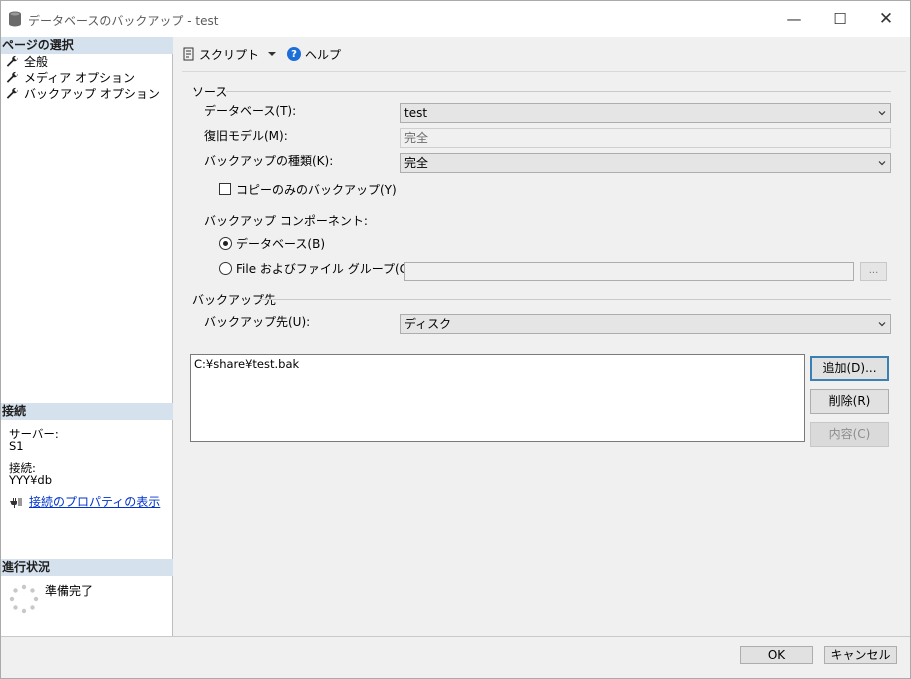 The width and height of the screenshot is (911, 679). What do you see at coordinates (257, 322) in the screenshot?
I see `backup-to-label: バックアップ先(U):` at bounding box center [257, 322].